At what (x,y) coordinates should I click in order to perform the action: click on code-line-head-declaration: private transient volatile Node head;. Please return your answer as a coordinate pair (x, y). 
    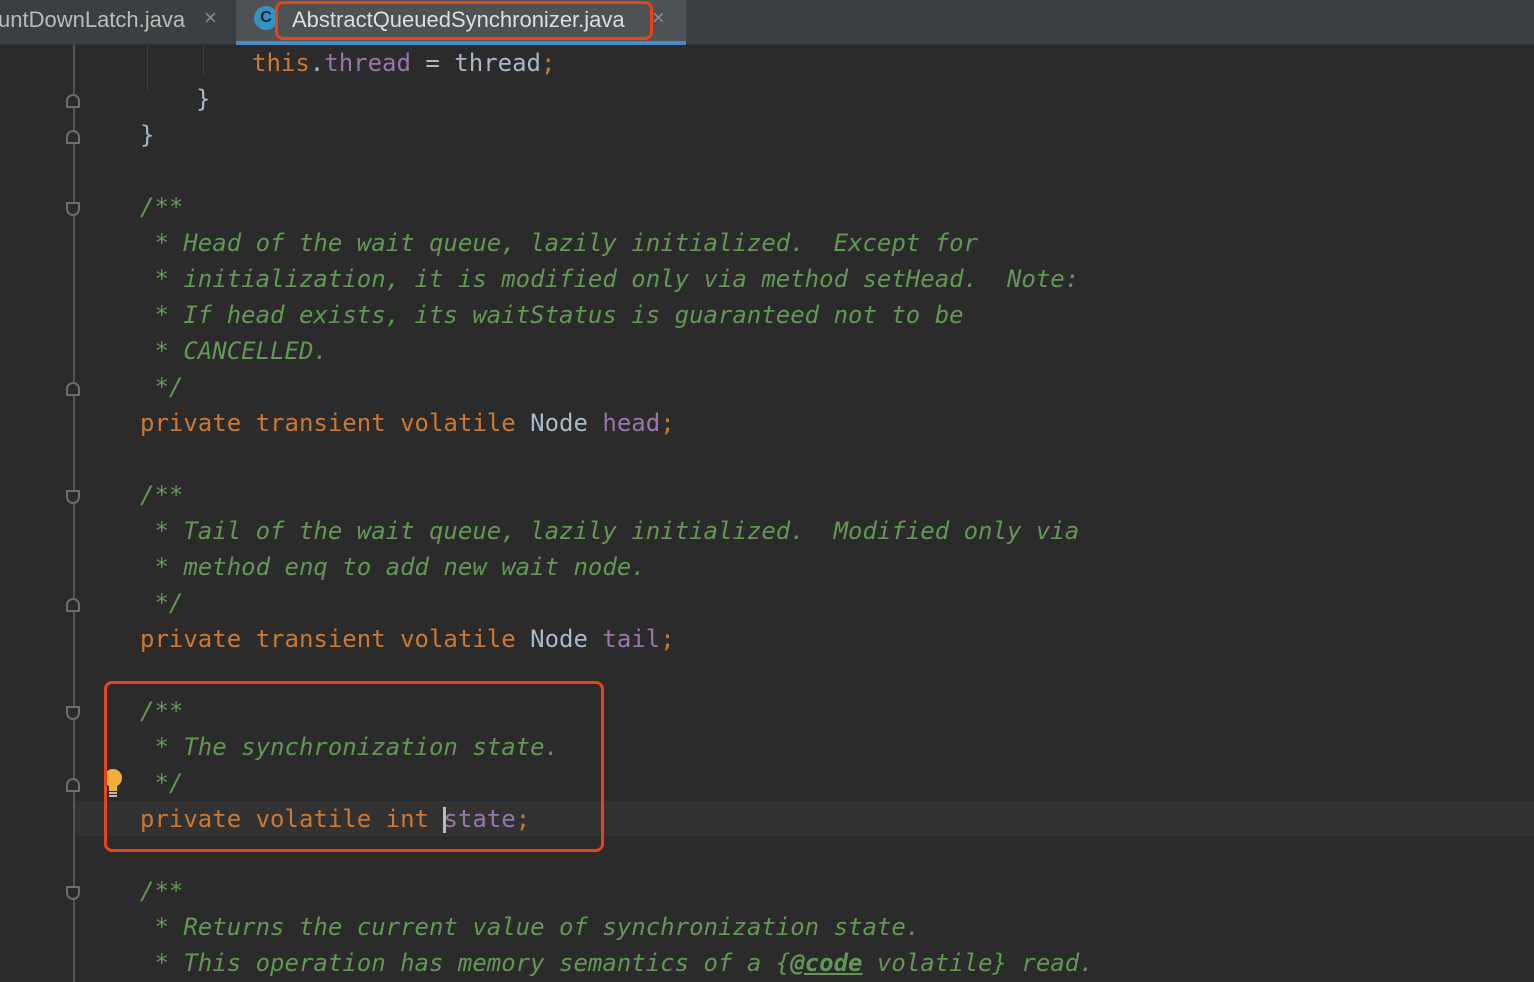
    Looking at the image, I should click on (407, 423).